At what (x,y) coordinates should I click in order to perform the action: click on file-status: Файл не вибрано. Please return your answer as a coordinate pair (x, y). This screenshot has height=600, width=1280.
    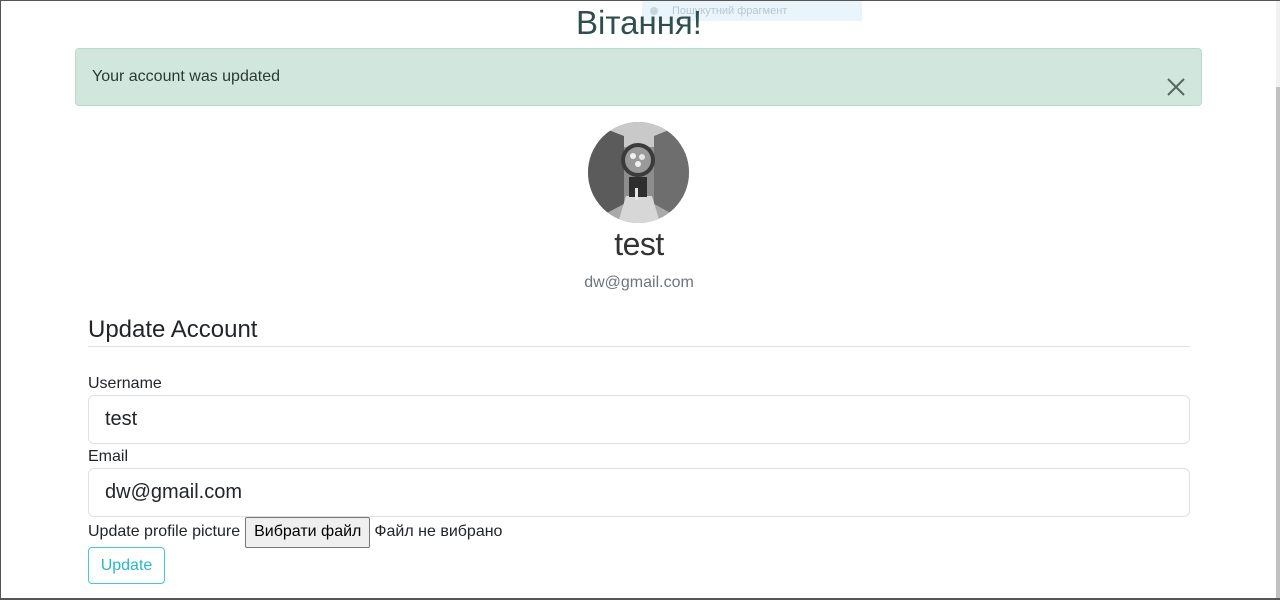
    Looking at the image, I should click on (438, 531).